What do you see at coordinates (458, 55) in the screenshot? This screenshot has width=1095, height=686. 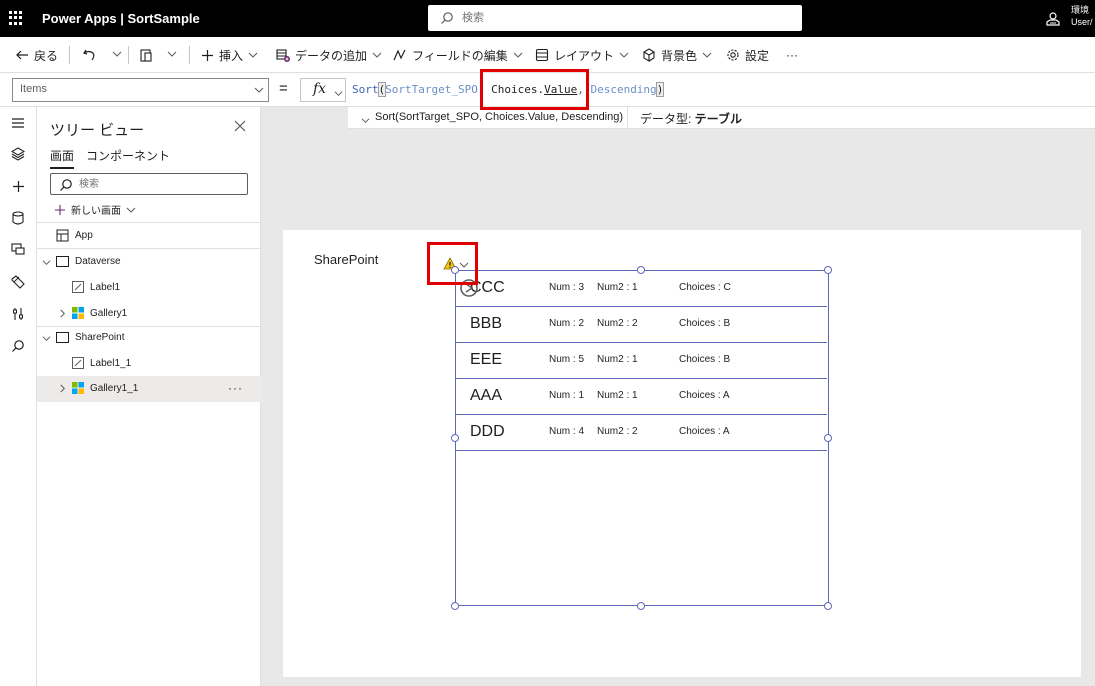 I see `edit-fields-button: フィールドの編集` at bounding box center [458, 55].